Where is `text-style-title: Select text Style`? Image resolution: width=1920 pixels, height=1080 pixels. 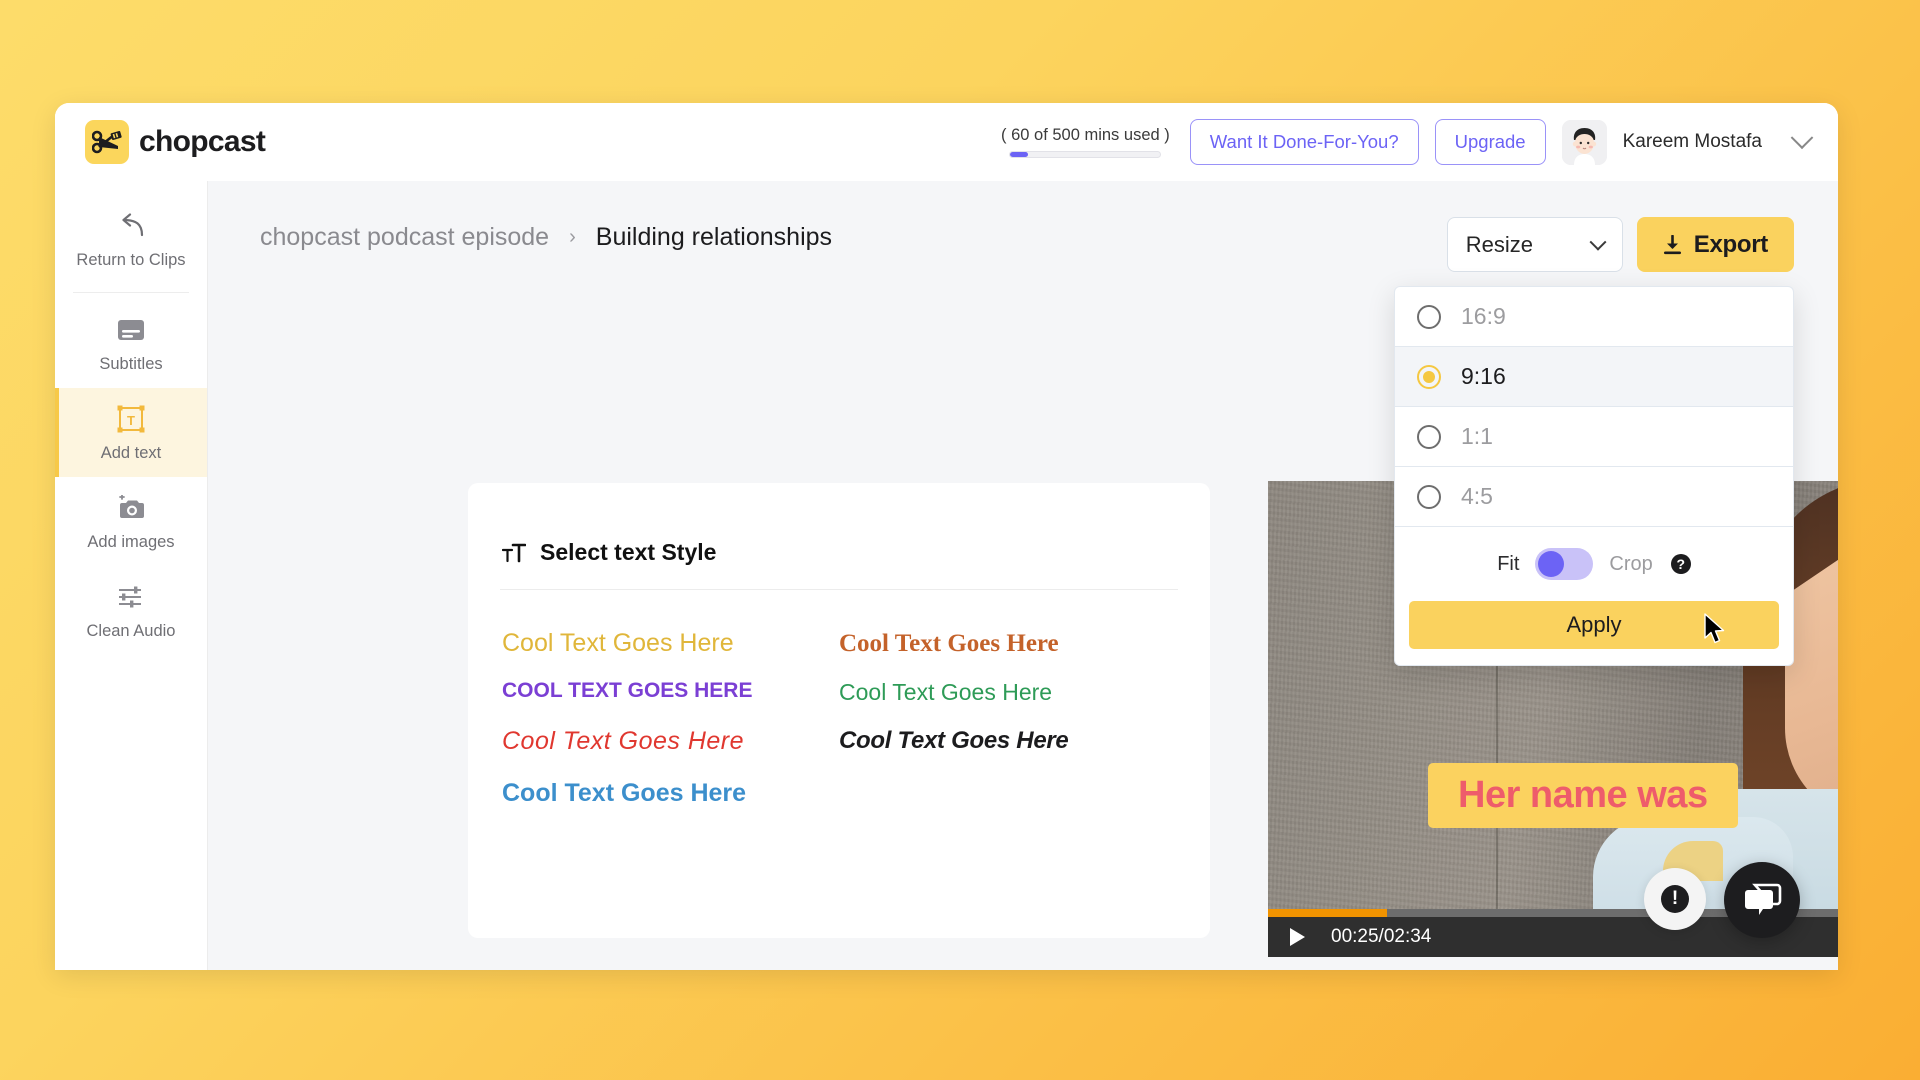
text-style-title: Select text Style is located at coordinates (628, 552).